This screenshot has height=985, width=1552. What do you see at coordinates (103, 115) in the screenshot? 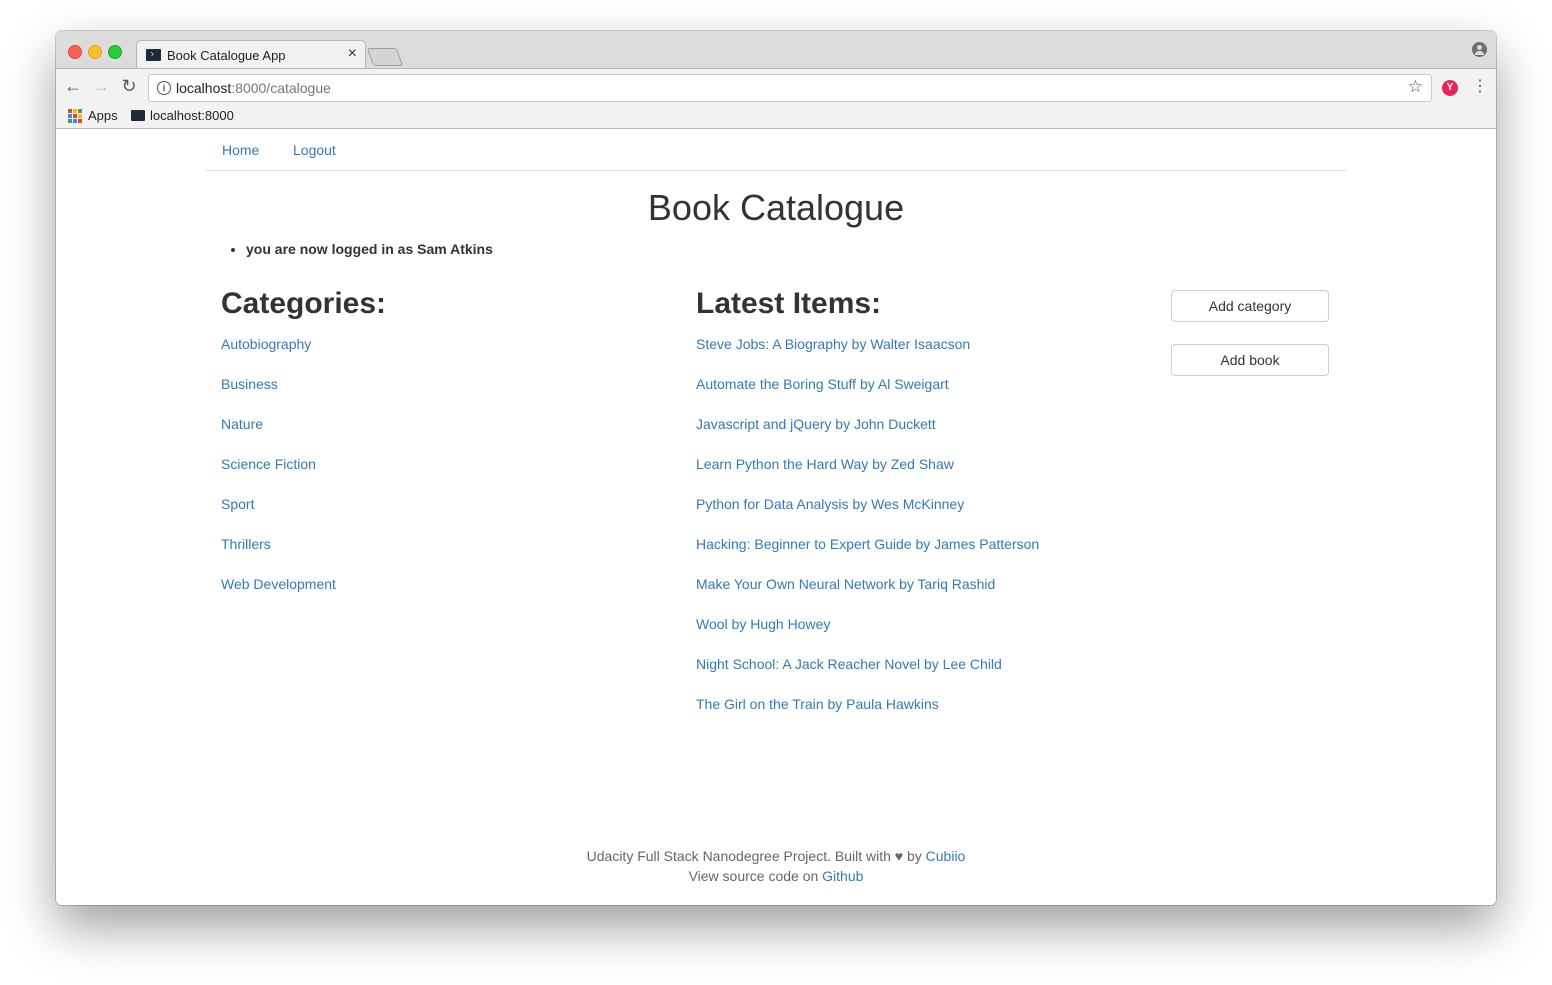
I see `bookmark-apps: Apps` at bounding box center [103, 115].